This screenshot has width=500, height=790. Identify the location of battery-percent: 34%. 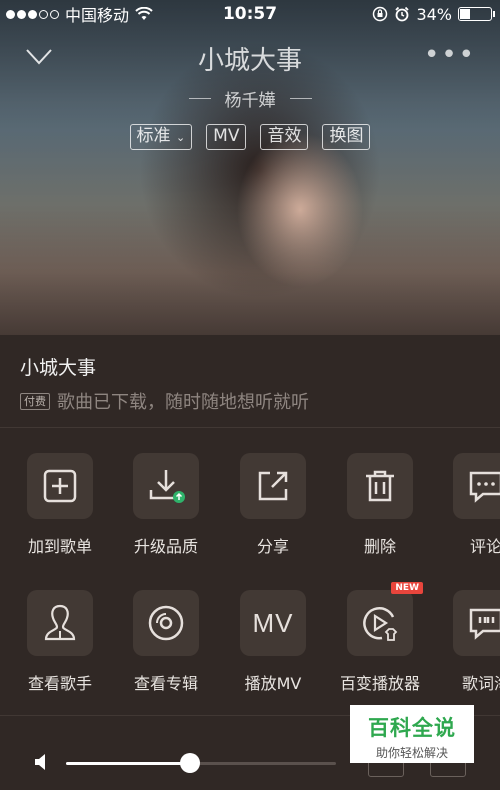
(434, 14).